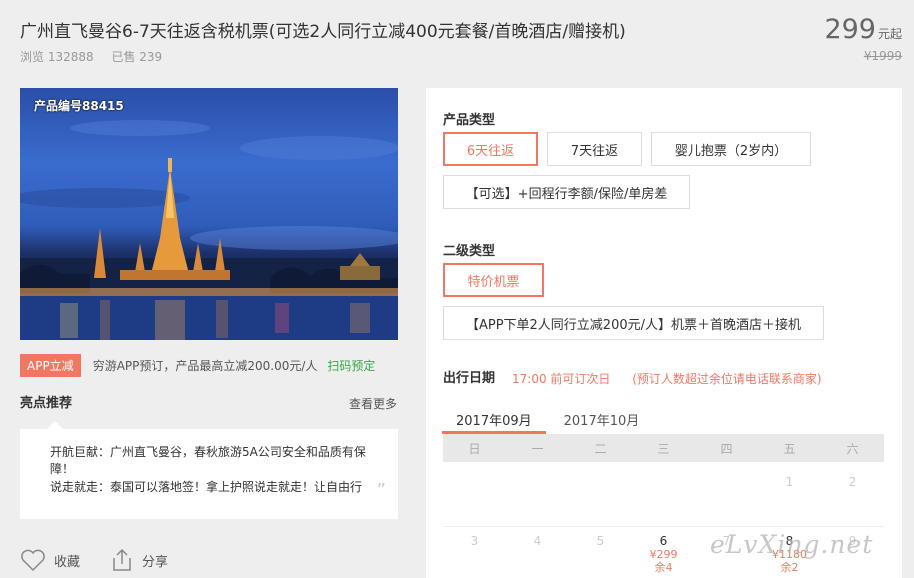  Describe the element at coordinates (98, 56) in the screenshot. I see `product-stats: 浏览 132888 已售 239` at that location.